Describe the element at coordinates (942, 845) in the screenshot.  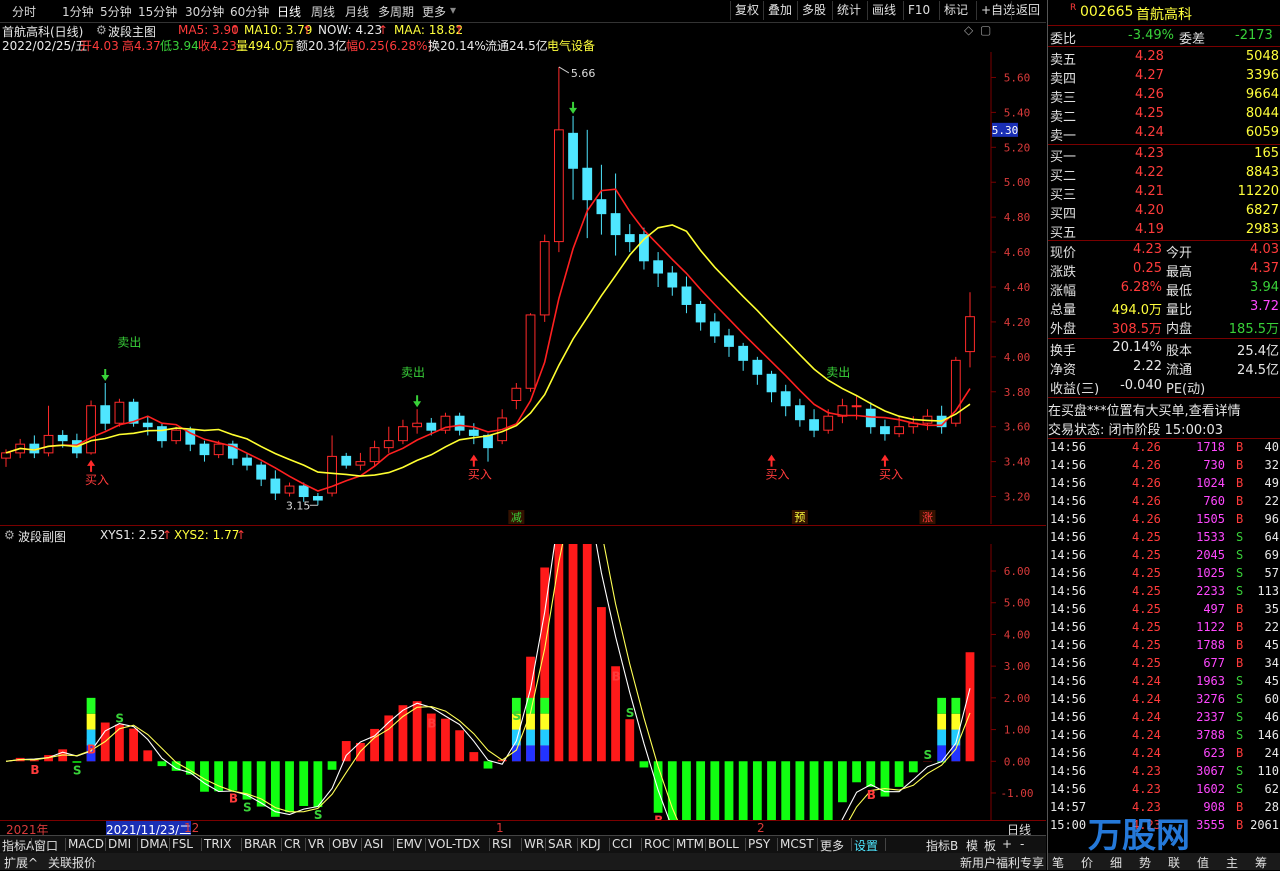
I see `indicator-tab-right: 指标B` at that location.